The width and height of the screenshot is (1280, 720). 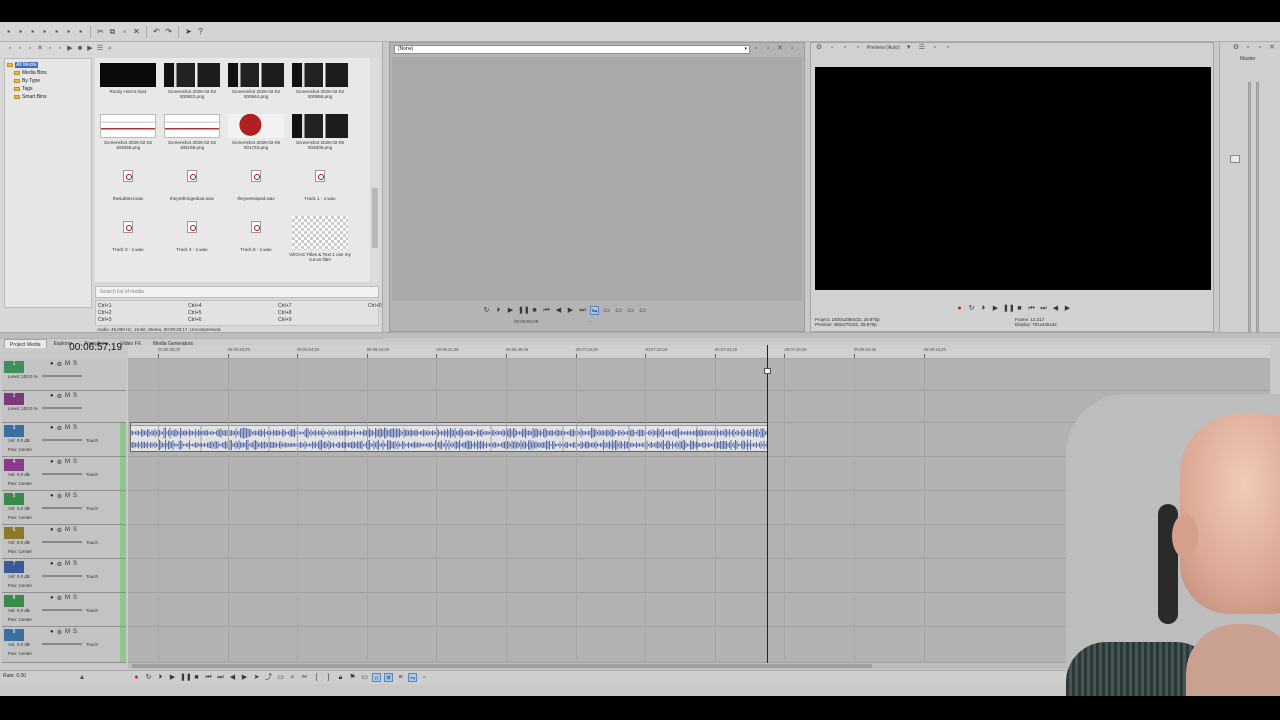 I want to click on tree-item-by-type: By Type, so click(x=48, y=81).